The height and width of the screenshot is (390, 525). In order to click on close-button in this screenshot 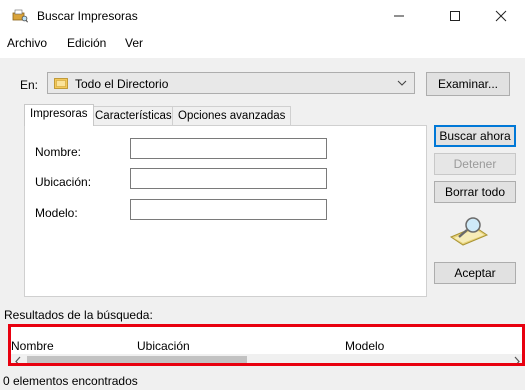, I will do `click(501, 16)`.